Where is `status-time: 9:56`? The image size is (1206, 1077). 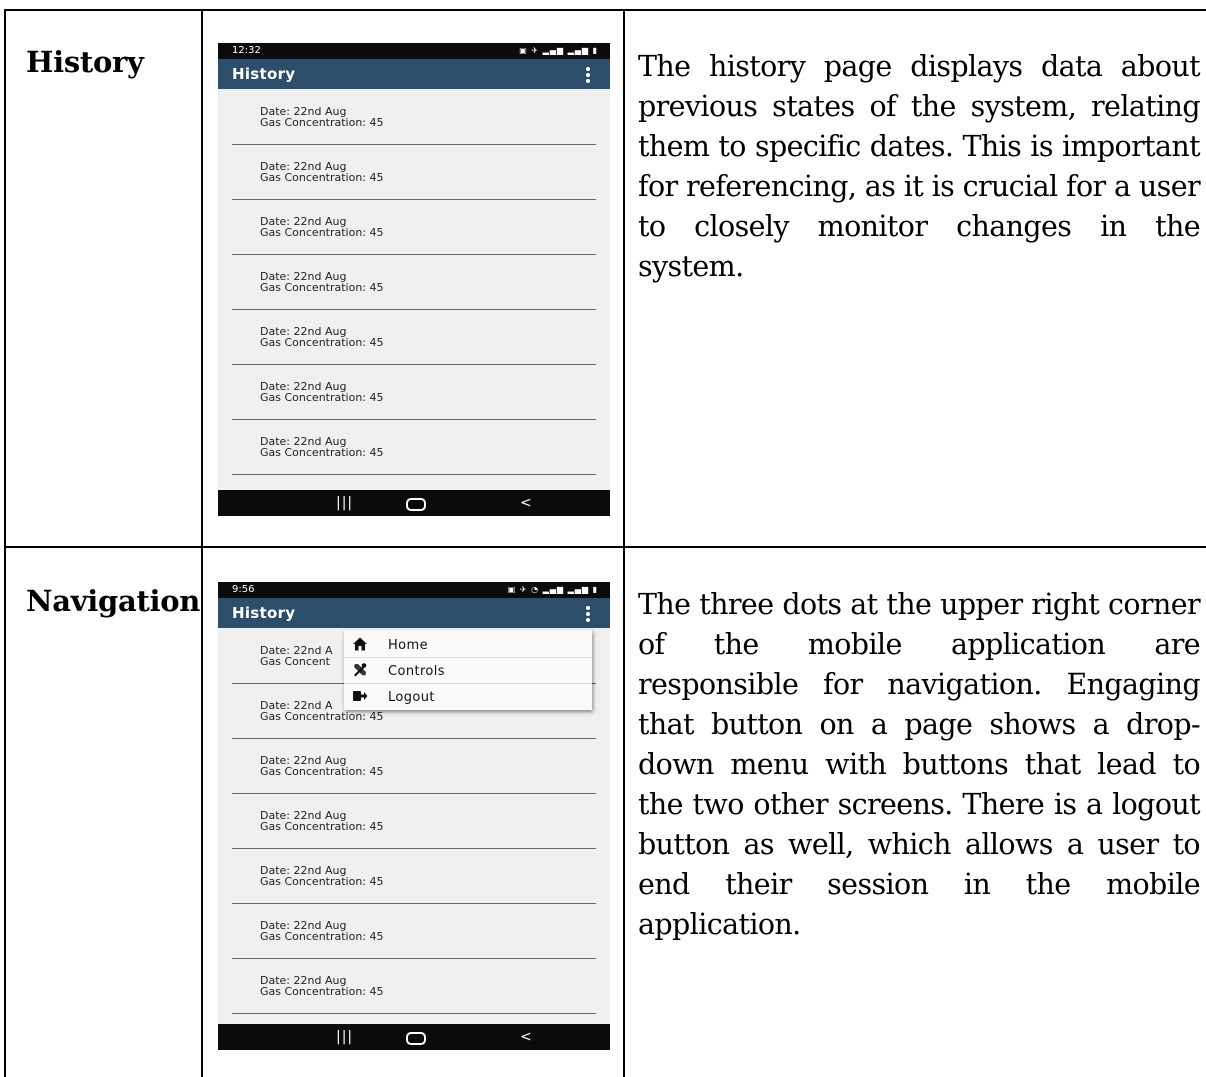 status-time: 9:56 is located at coordinates (243, 589).